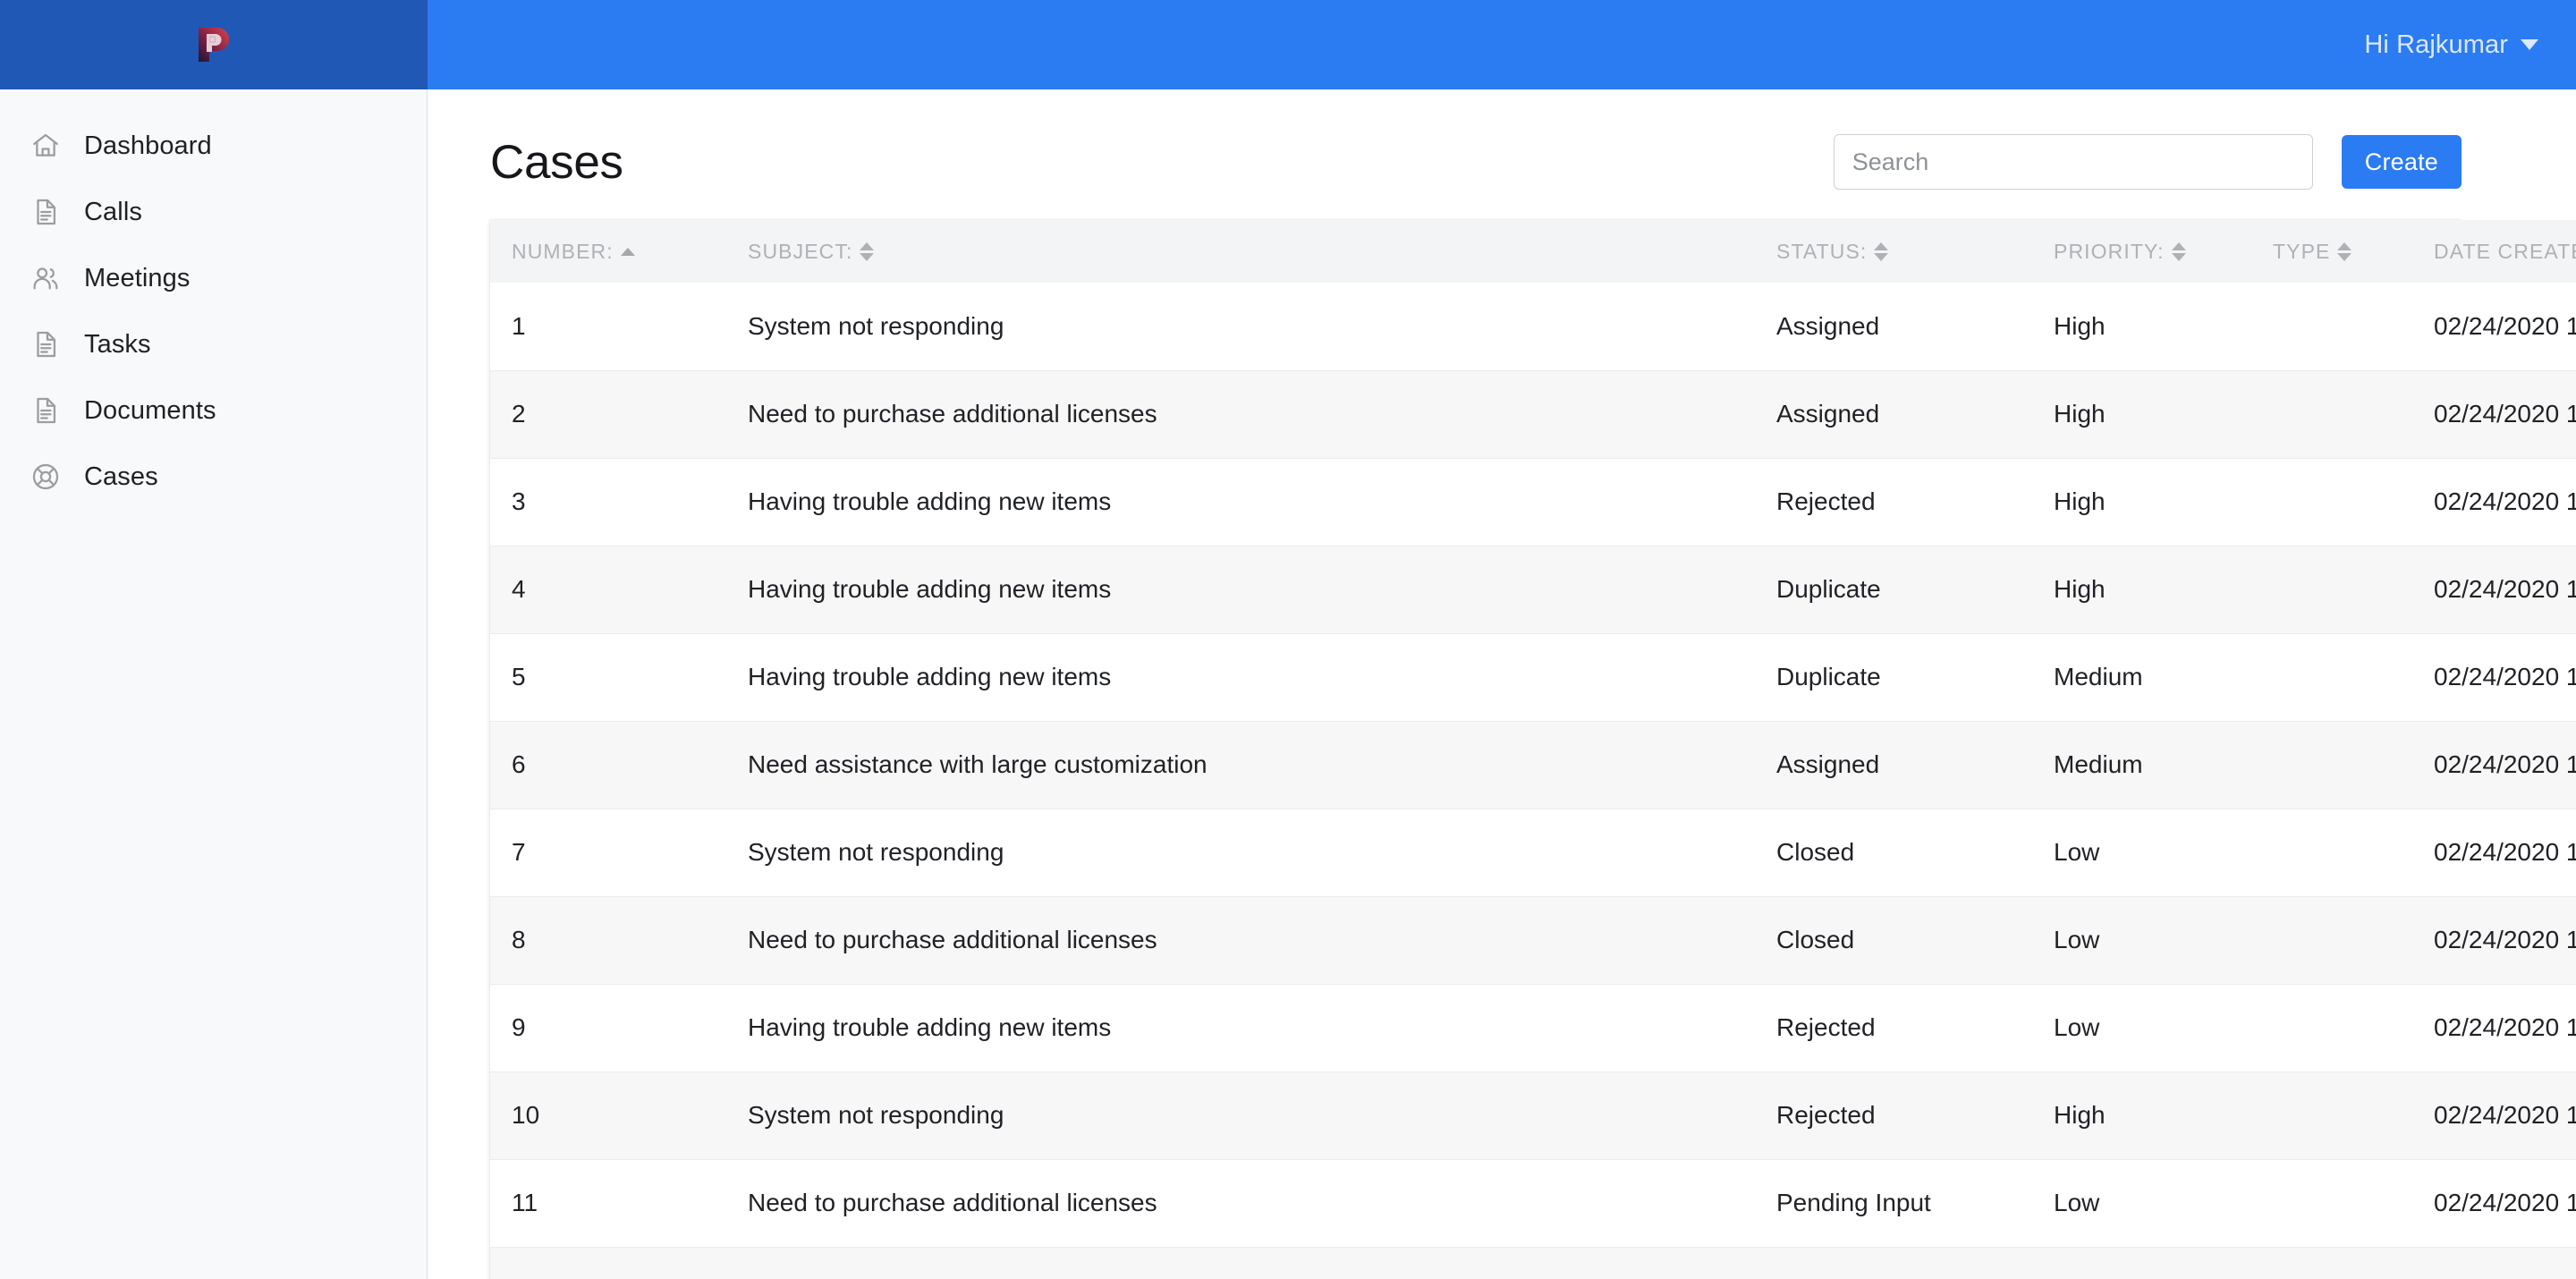  Describe the element at coordinates (150, 410) in the screenshot. I see `sidebar-item-label: Documents` at that location.